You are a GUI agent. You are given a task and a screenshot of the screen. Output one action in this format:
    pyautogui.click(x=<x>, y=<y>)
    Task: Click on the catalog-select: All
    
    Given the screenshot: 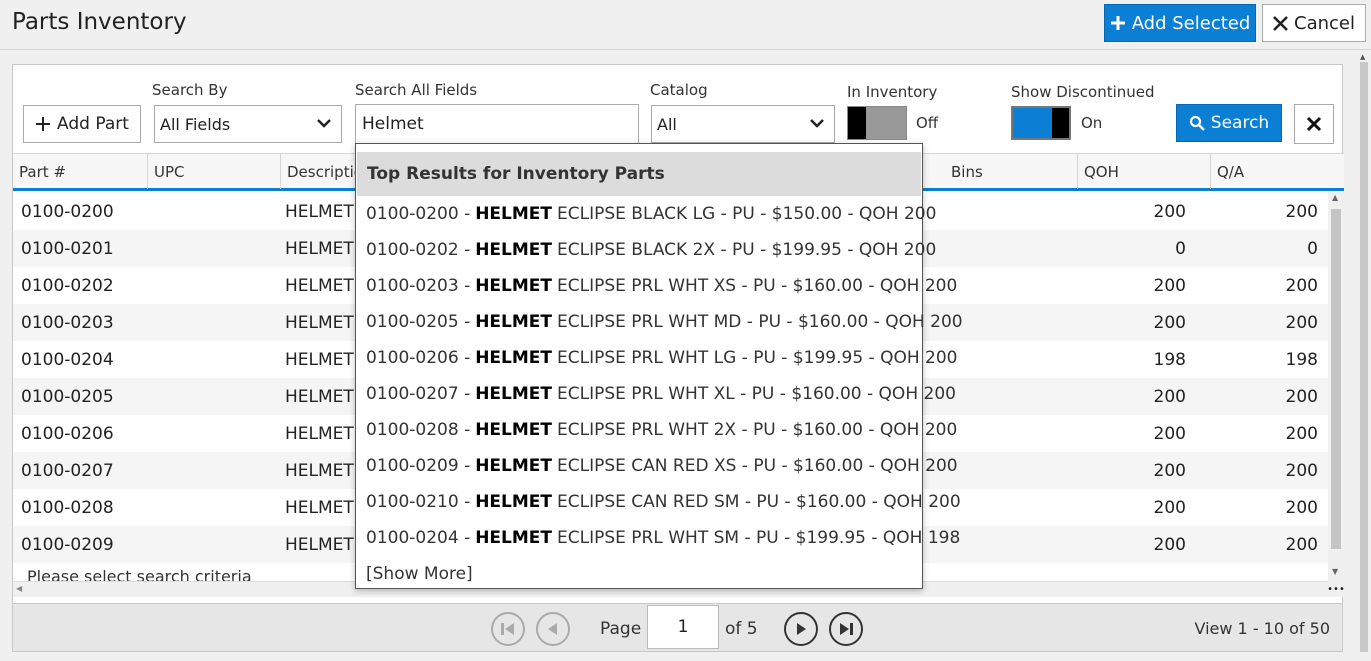 What is the action you would take?
    pyautogui.click(x=743, y=124)
    